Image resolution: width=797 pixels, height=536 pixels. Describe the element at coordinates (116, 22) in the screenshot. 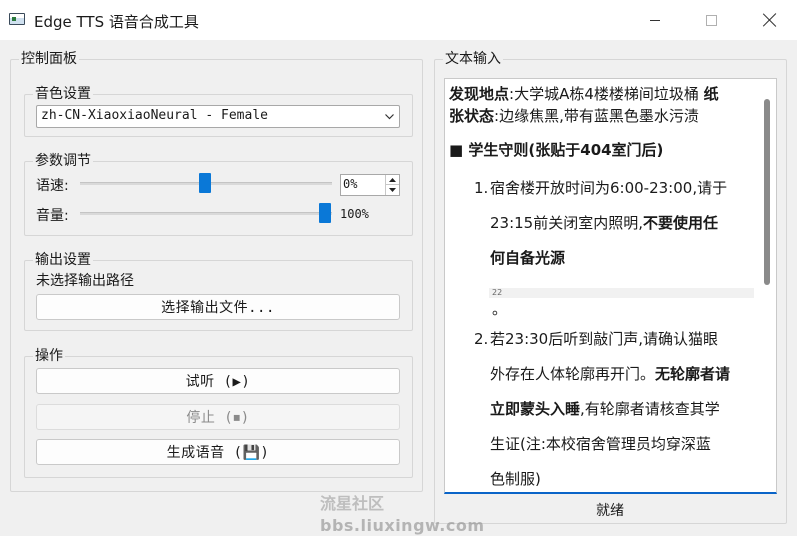

I see `window-title: Edge TTS 语音合成工具` at that location.